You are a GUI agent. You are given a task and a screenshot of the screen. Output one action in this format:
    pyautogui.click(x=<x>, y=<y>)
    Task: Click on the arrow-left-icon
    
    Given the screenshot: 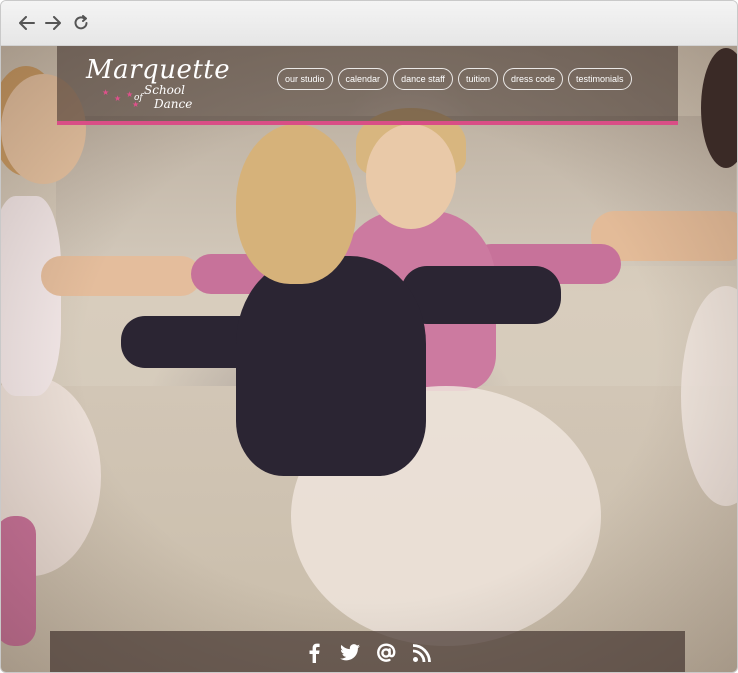 What is the action you would take?
    pyautogui.click(x=27, y=23)
    